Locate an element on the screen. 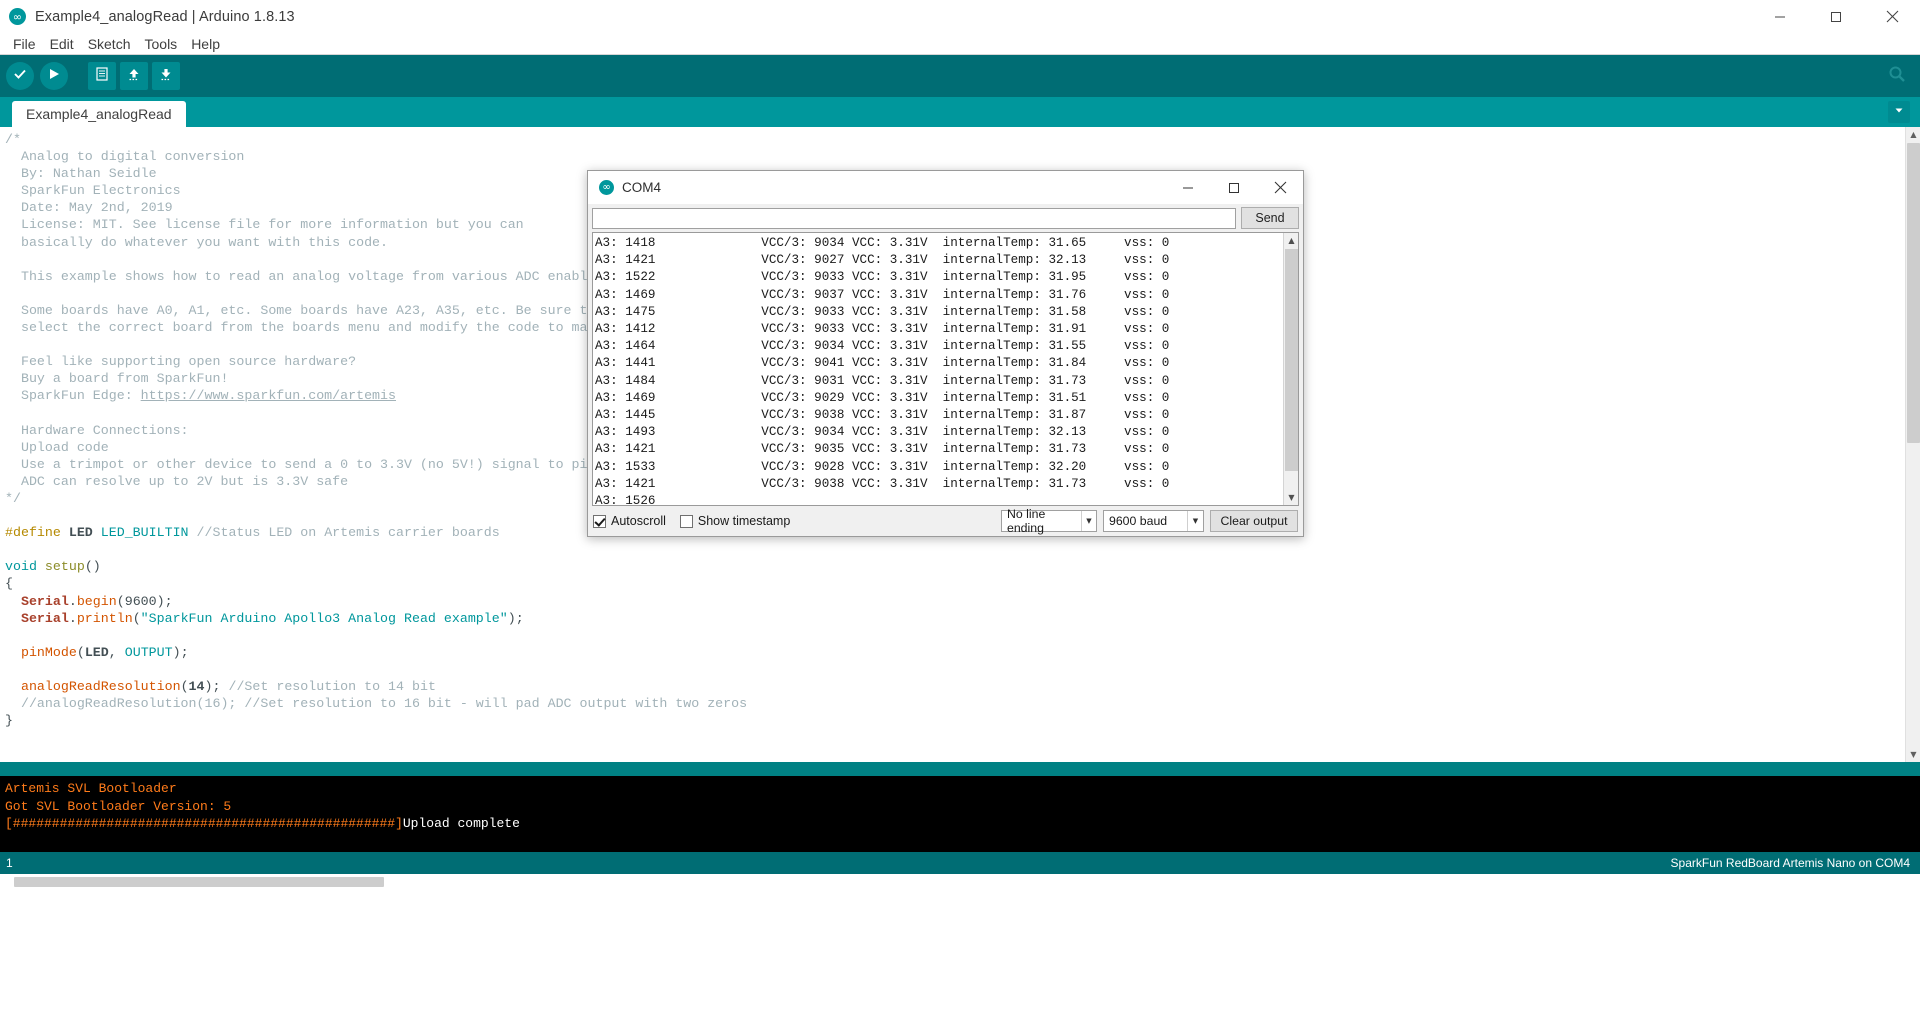  serial-monitor-button is located at coordinates (1897, 76).